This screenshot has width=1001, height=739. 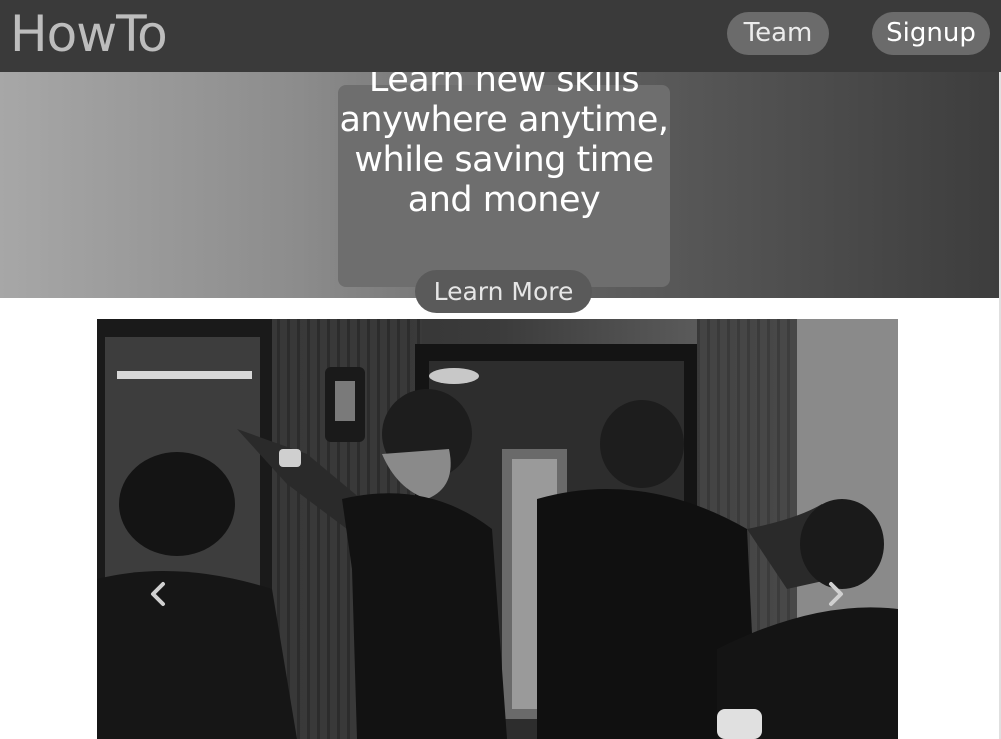 What do you see at coordinates (931, 33) in the screenshot?
I see `nav-signup-button: Signup` at bounding box center [931, 33].